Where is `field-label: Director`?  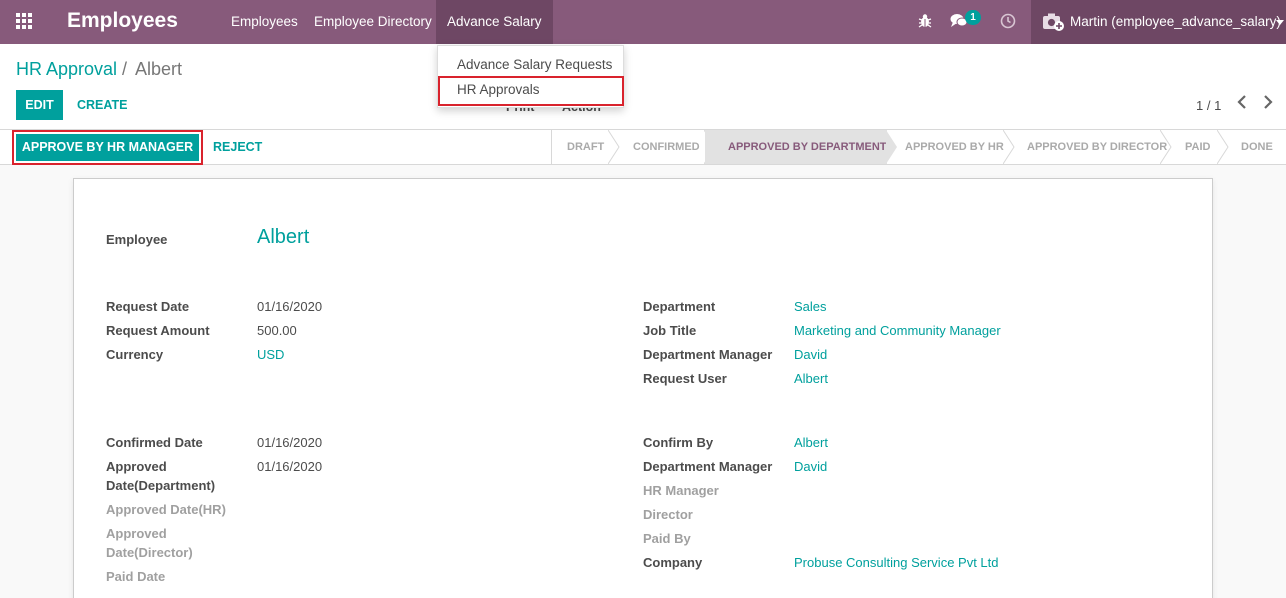 field-label: Director is located at coordinates (668, 514).